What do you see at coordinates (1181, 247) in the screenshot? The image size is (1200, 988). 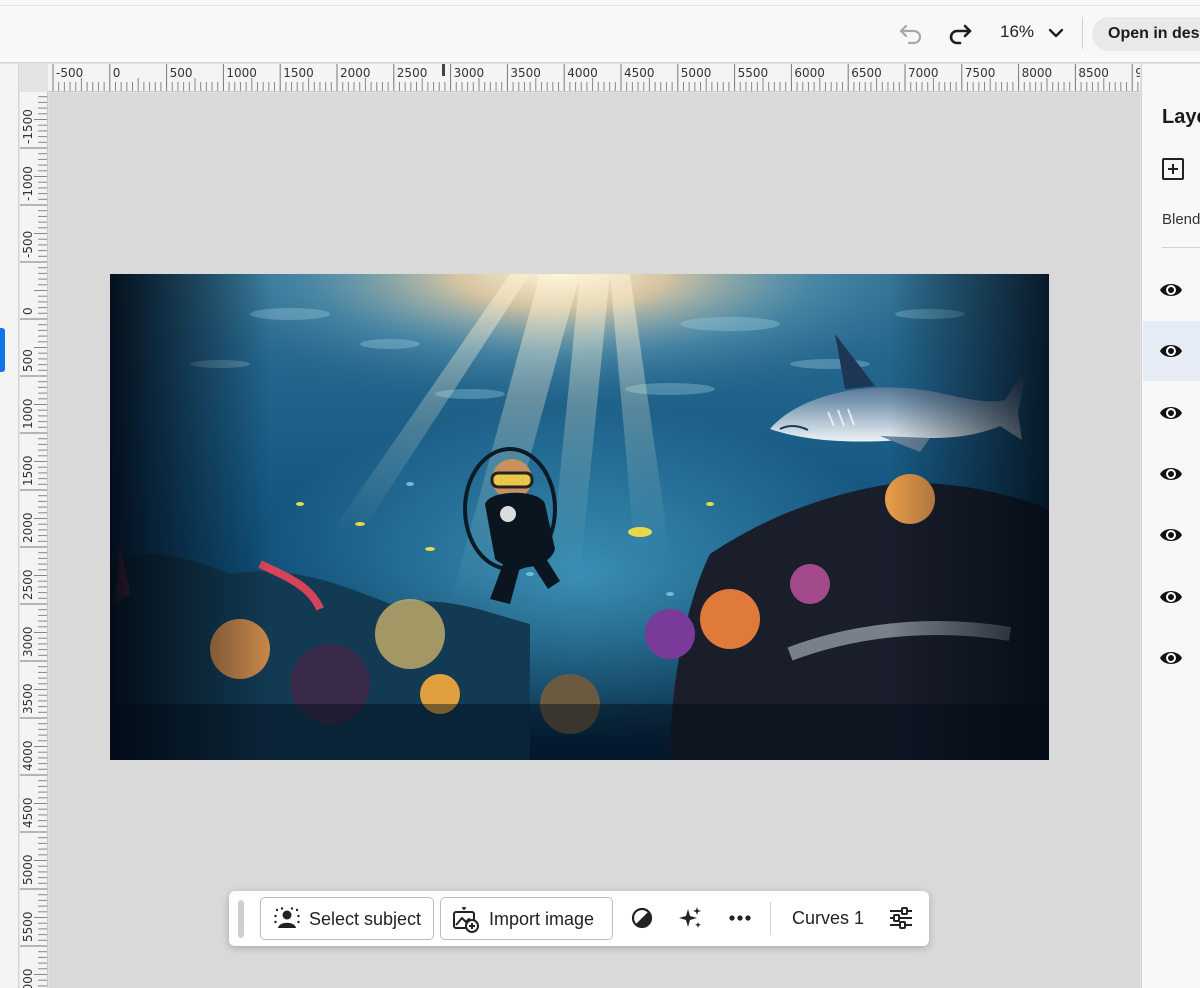 I see `panel-divider` at bounding box center [1181, 247].